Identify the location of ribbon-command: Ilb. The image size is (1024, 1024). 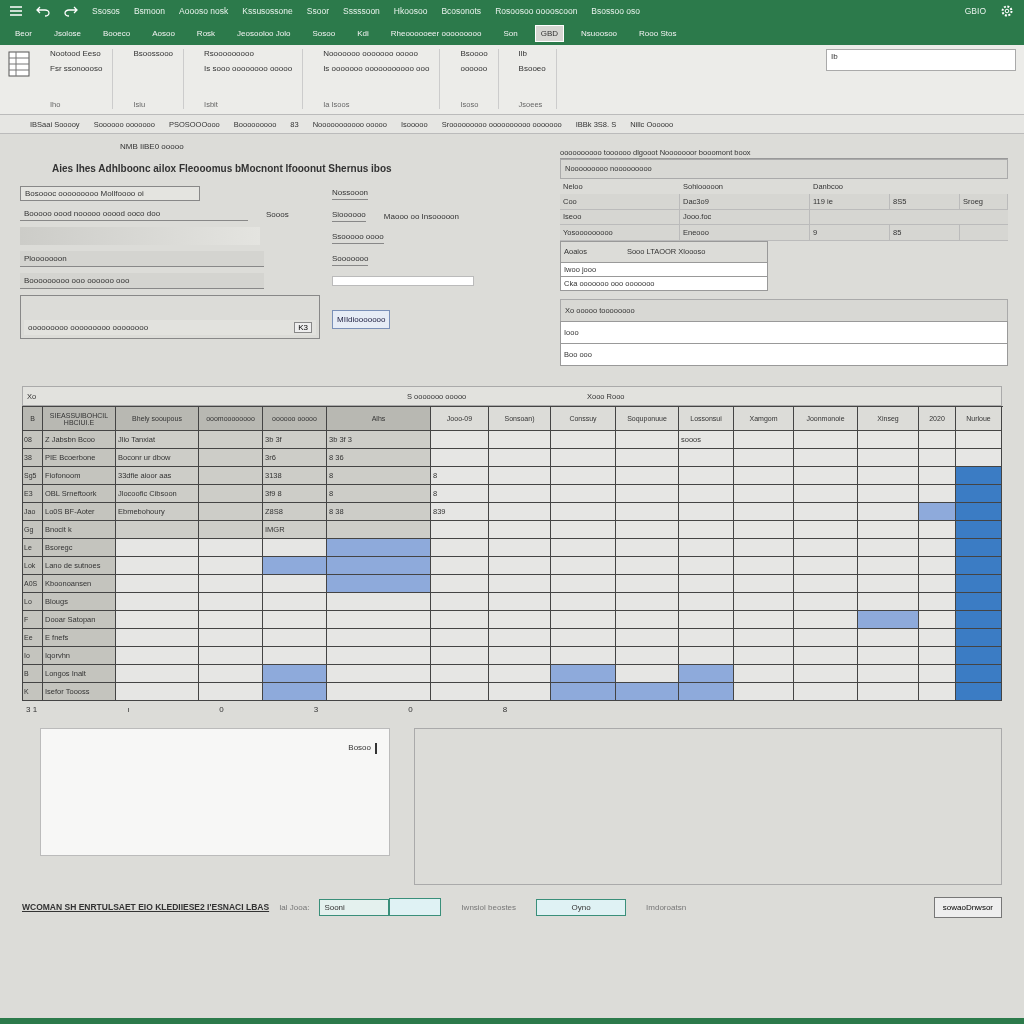
(532, 53).